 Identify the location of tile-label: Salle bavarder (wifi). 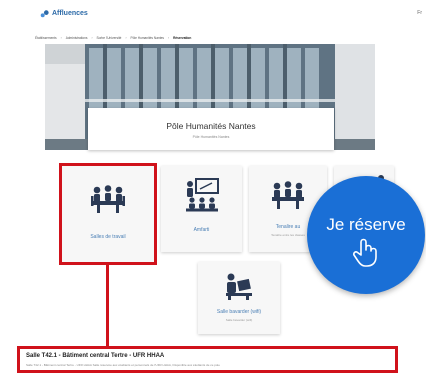
(239, 312).